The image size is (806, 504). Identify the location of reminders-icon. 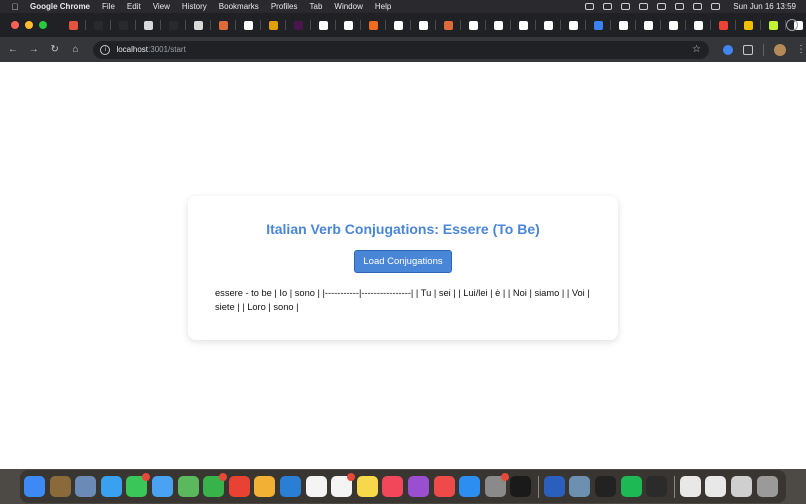
(343, 485).